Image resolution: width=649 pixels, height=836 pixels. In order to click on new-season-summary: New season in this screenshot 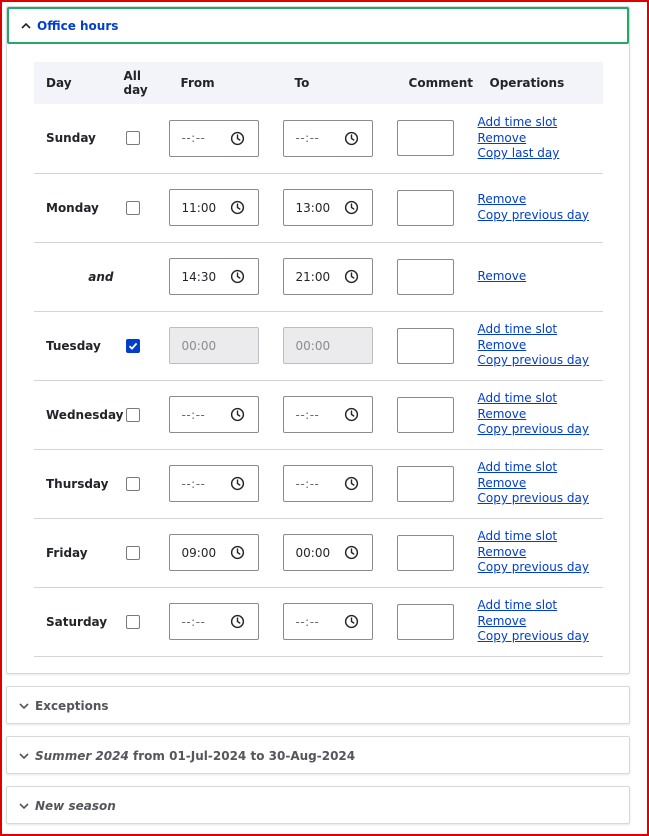, I will do `click(318, 806)`.